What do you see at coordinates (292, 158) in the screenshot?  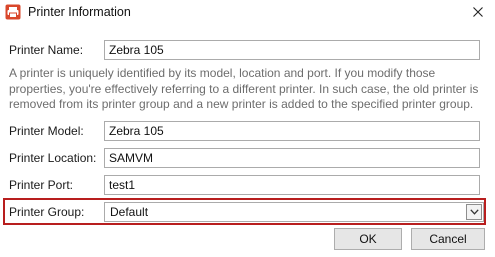 I see `printer-location-field` at bounding box center [292, 158].